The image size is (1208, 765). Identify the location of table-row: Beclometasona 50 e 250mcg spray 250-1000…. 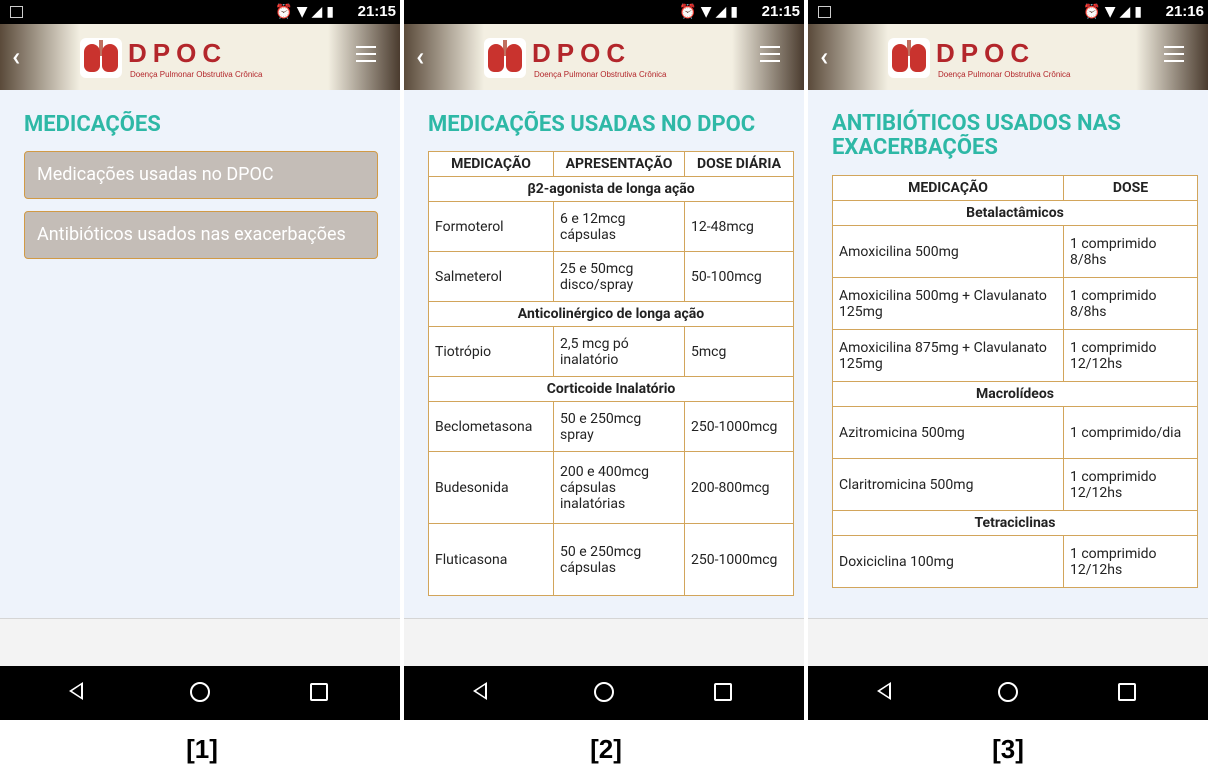
(611, 426).